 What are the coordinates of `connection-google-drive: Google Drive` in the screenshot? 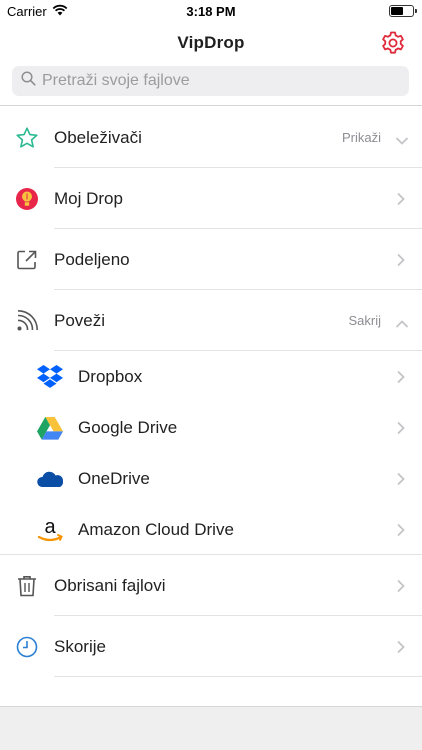 It's located at (211, 427).